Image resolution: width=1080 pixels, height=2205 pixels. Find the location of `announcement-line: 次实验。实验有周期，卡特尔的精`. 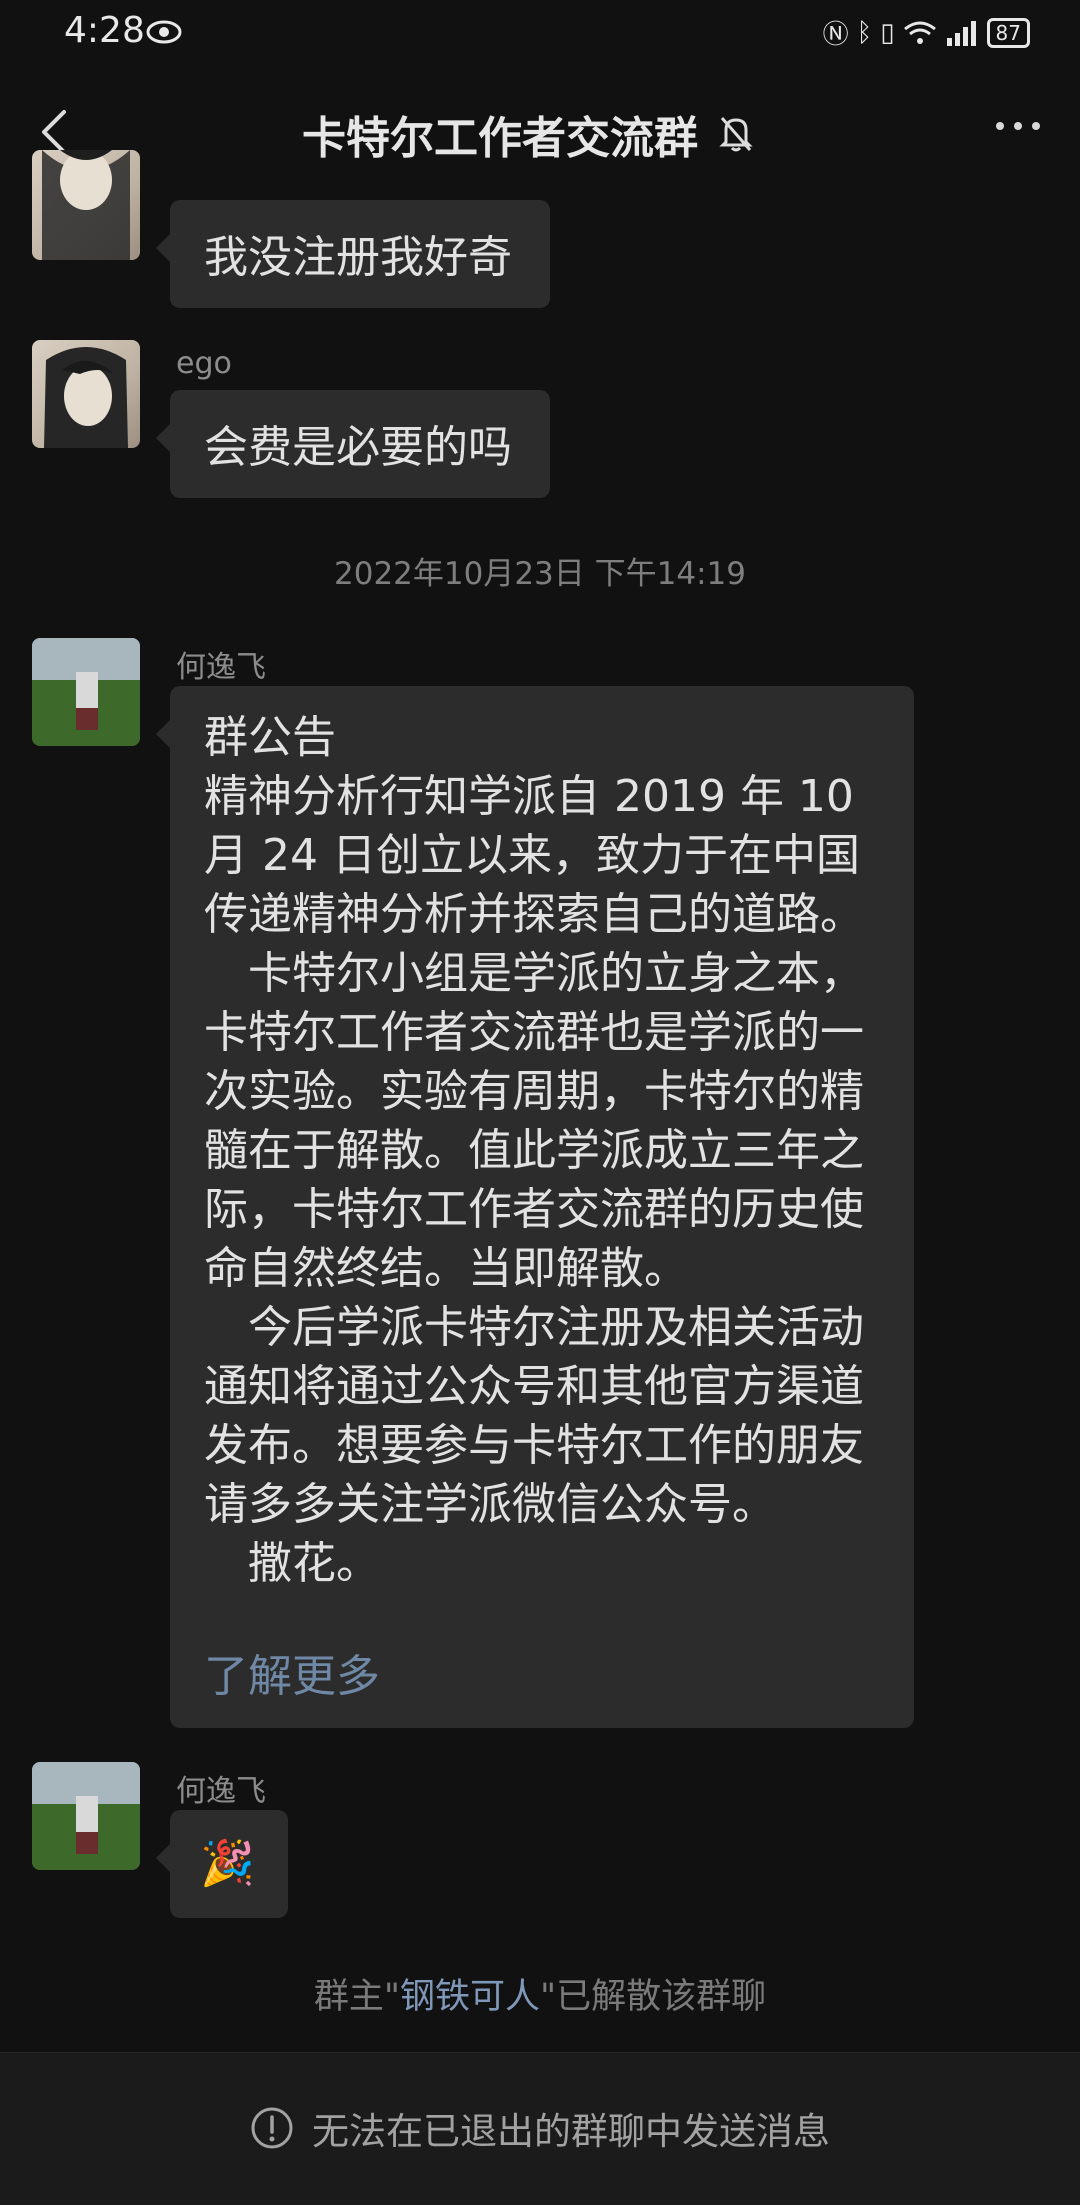

announcement-line: 次实验。实验有周期，卡特尔的精 is located at coordinates (534, 1091).